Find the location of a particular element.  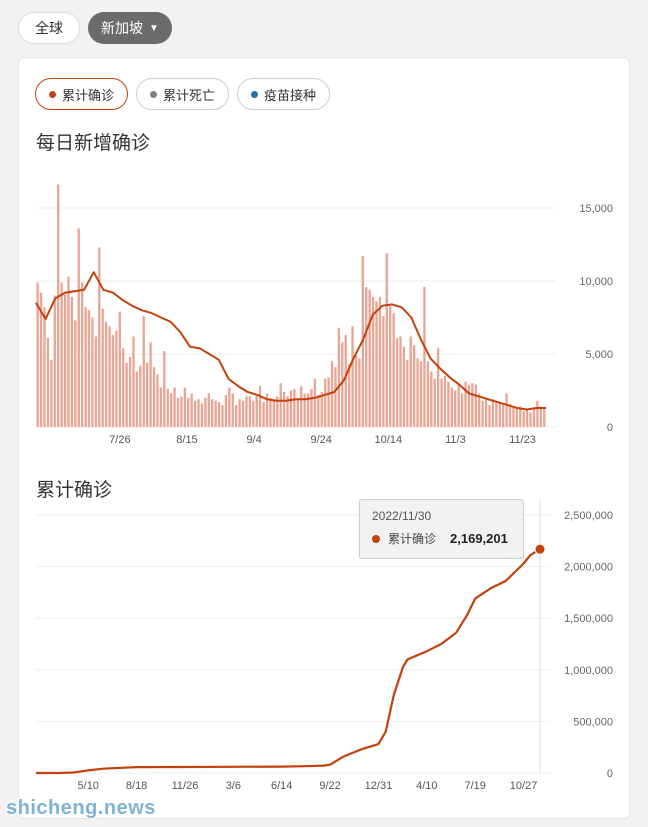

y-tick-label: 0 is located at coordinates (610, 774).